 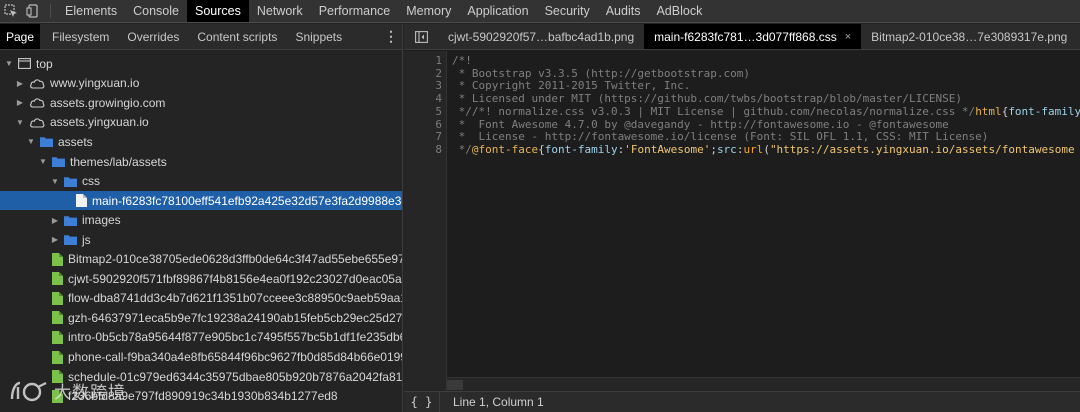 What do you see at coordinates (24, 64) in the screenshot?
I see `frame-icon` at bounding box center [24, 64].